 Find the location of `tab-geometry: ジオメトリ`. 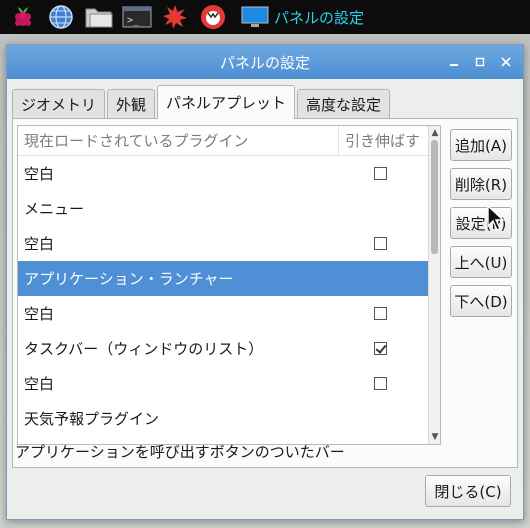

tab-geometry: ジオメトリ is located at coordinates (59, 104).